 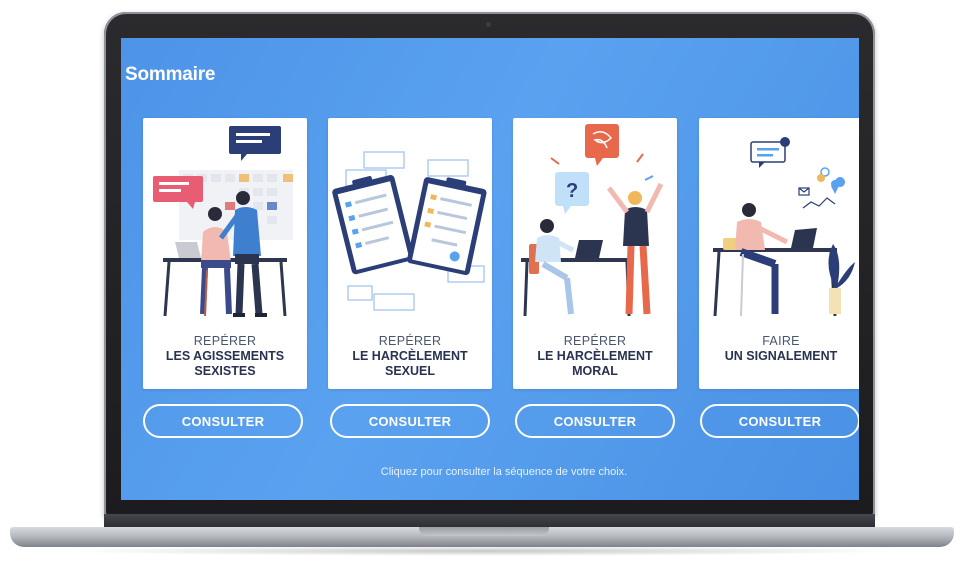 I want to click on consulter-button-harcelement-sexuel: CONSULTER, so click(x=410, y=421).